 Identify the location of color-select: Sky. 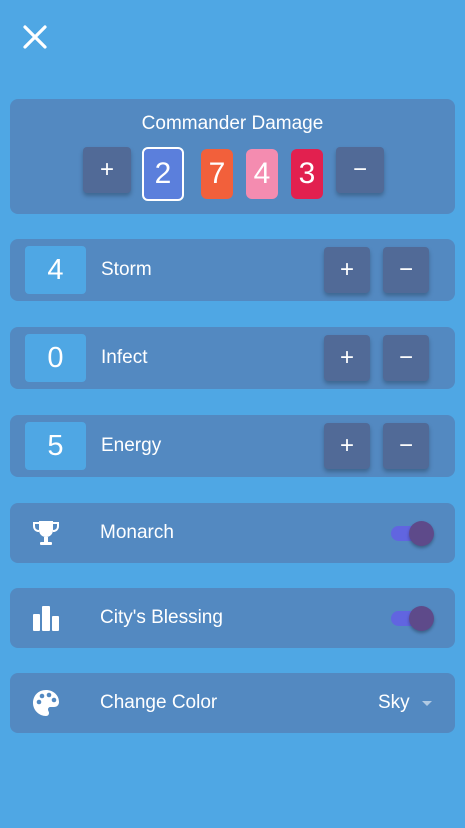
(405, 703).